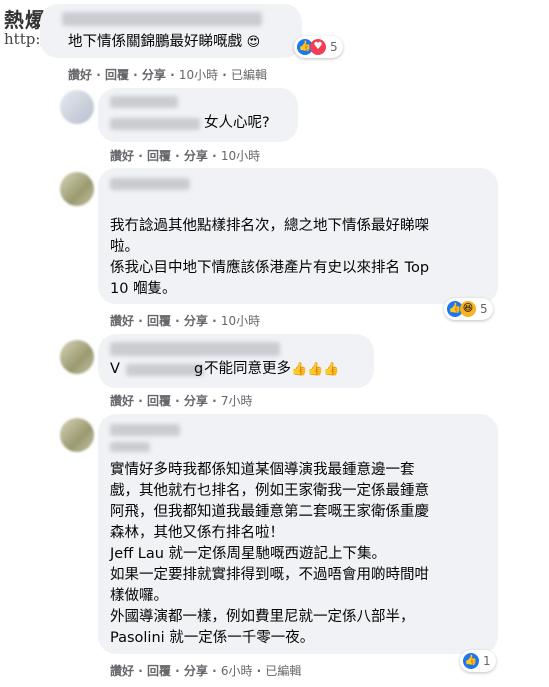  Describe the element at coordinates (471, 661) in the screenshot. I see `like-reaction-icon: 👍` at that location.